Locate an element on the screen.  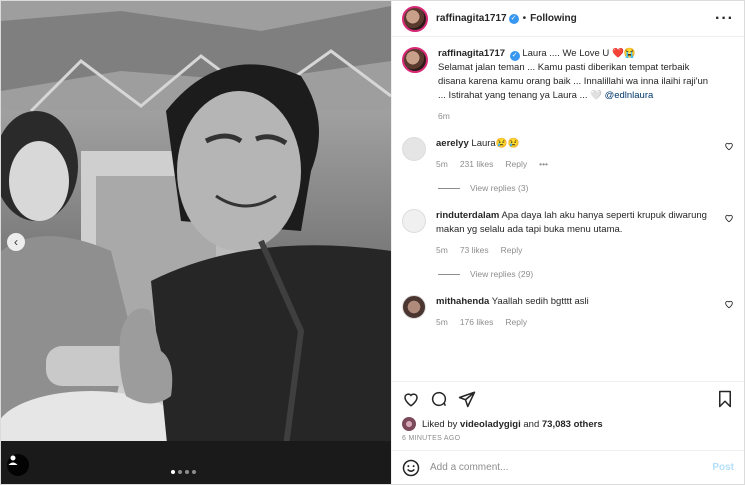
post-actions-bar is located at coordinates (568, 398).